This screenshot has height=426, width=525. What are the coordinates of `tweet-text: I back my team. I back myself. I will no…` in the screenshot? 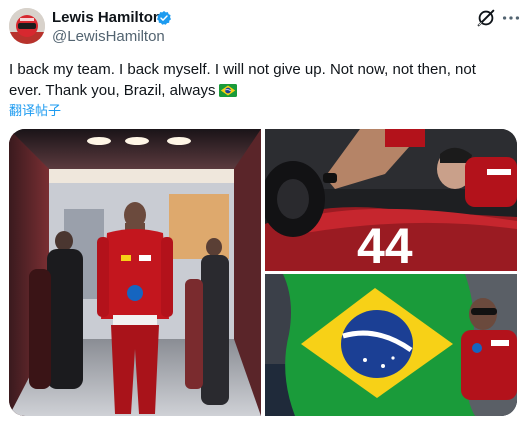 It's located at (259, 81).